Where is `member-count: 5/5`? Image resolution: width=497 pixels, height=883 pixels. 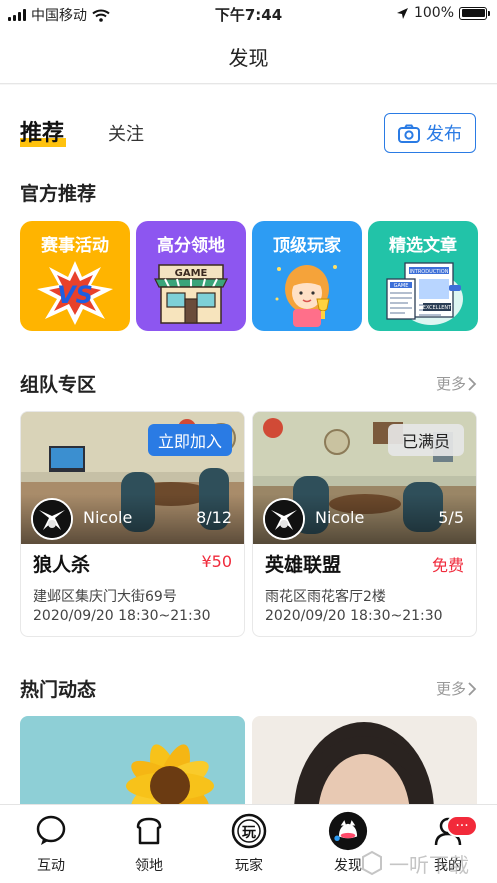
member-count: 5/5 is located at coordinates (451, 517).